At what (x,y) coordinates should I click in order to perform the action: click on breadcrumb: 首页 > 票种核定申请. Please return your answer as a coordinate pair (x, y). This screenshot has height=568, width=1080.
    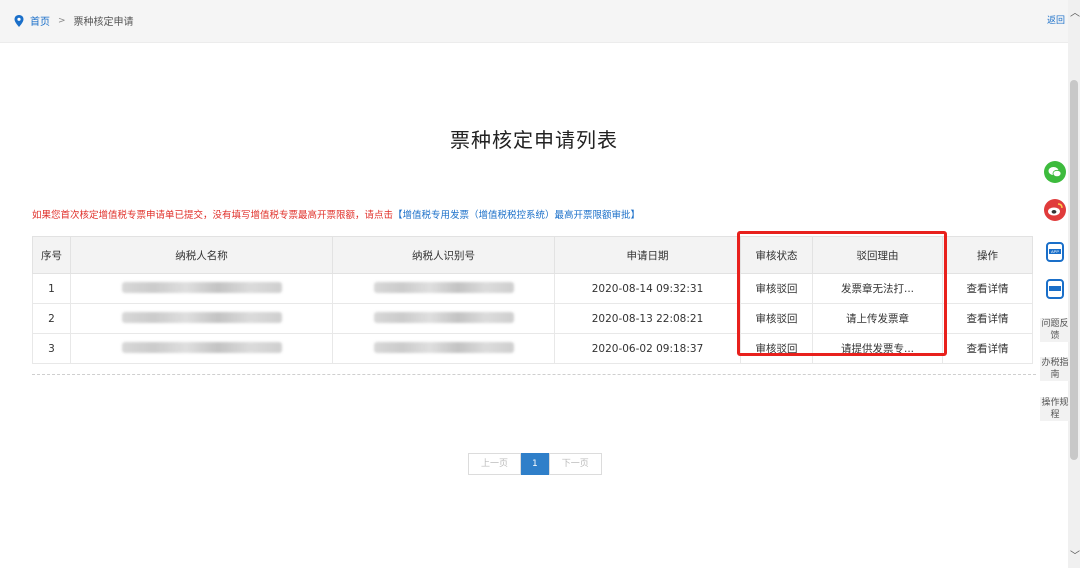
    Looking at the image, I should click on (74, 20).